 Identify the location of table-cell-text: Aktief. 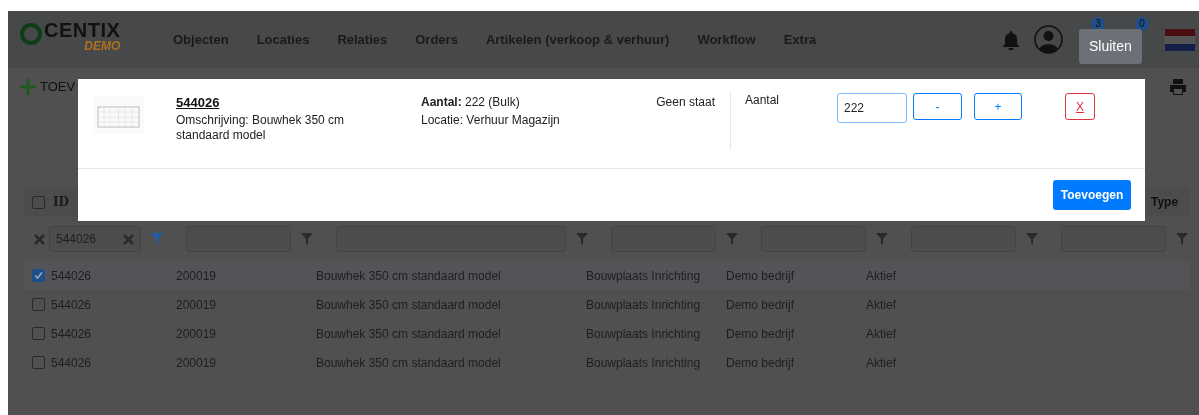
(881, 276).